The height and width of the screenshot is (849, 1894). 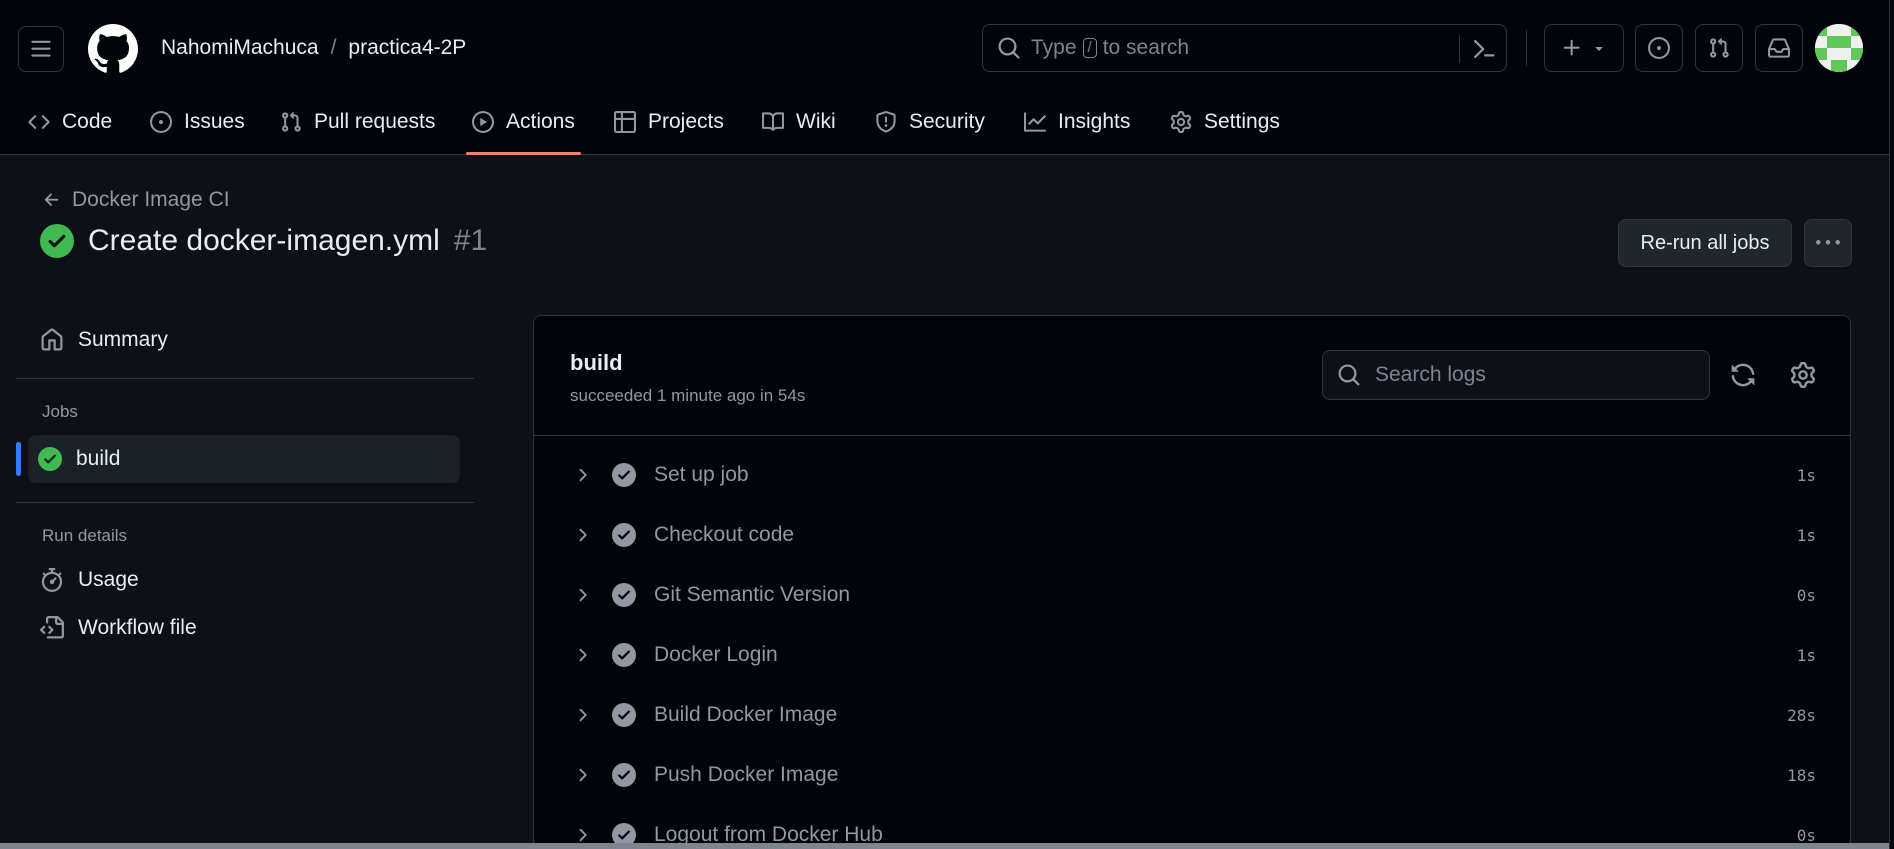 What do you see at coordinates (245, 340) in the screenshot?
I see `sidebar-item-summary: Summary` at bounding box center [245, 340].